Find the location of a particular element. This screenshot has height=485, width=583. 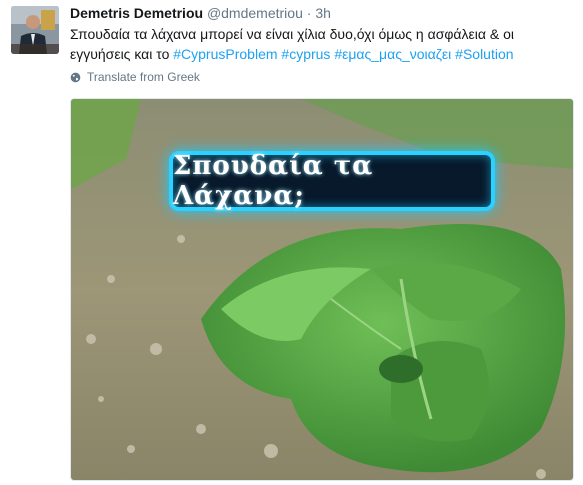

hashtag-link: #εμας_μας_νοιαζει is located at coordinates (392, 54).